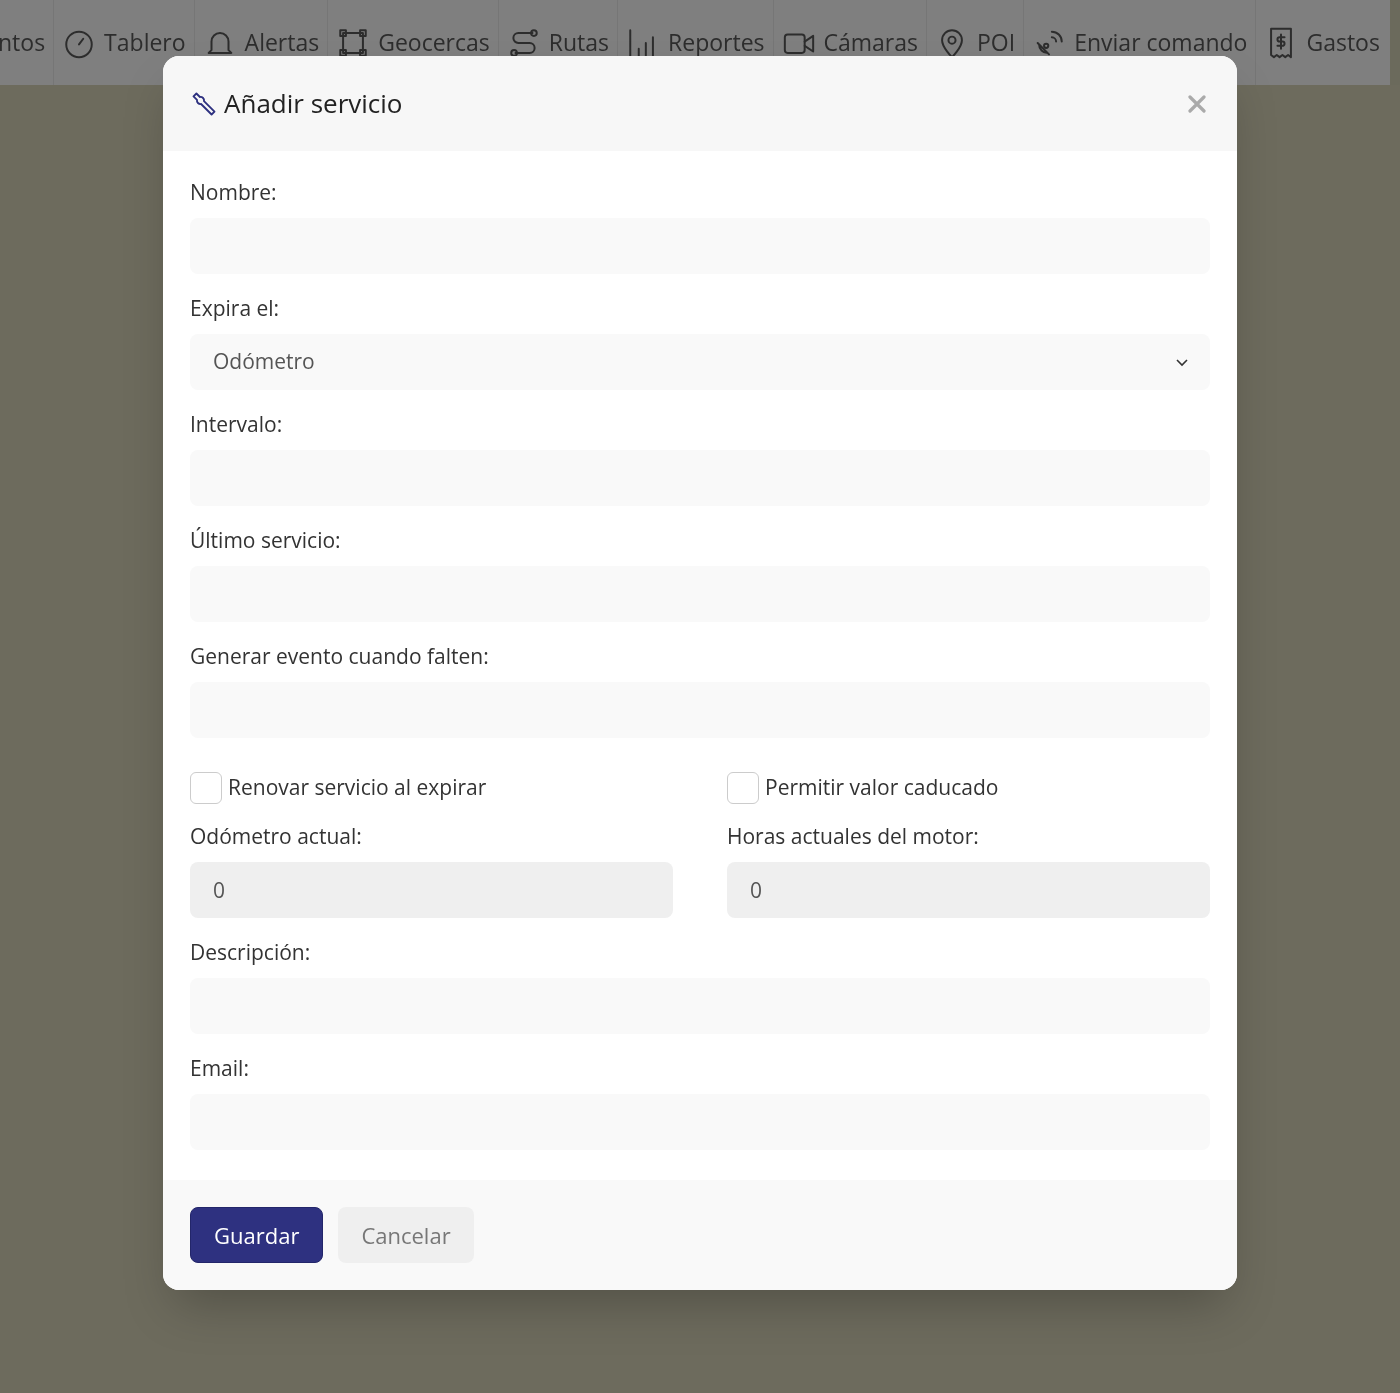 The height and width of the screenshot is (1393, 1400). What do you see at coordinates (853, 836) in the screenshot?
I see `field-label: Horas actuales del motor:` at bounding box center [853, 836].